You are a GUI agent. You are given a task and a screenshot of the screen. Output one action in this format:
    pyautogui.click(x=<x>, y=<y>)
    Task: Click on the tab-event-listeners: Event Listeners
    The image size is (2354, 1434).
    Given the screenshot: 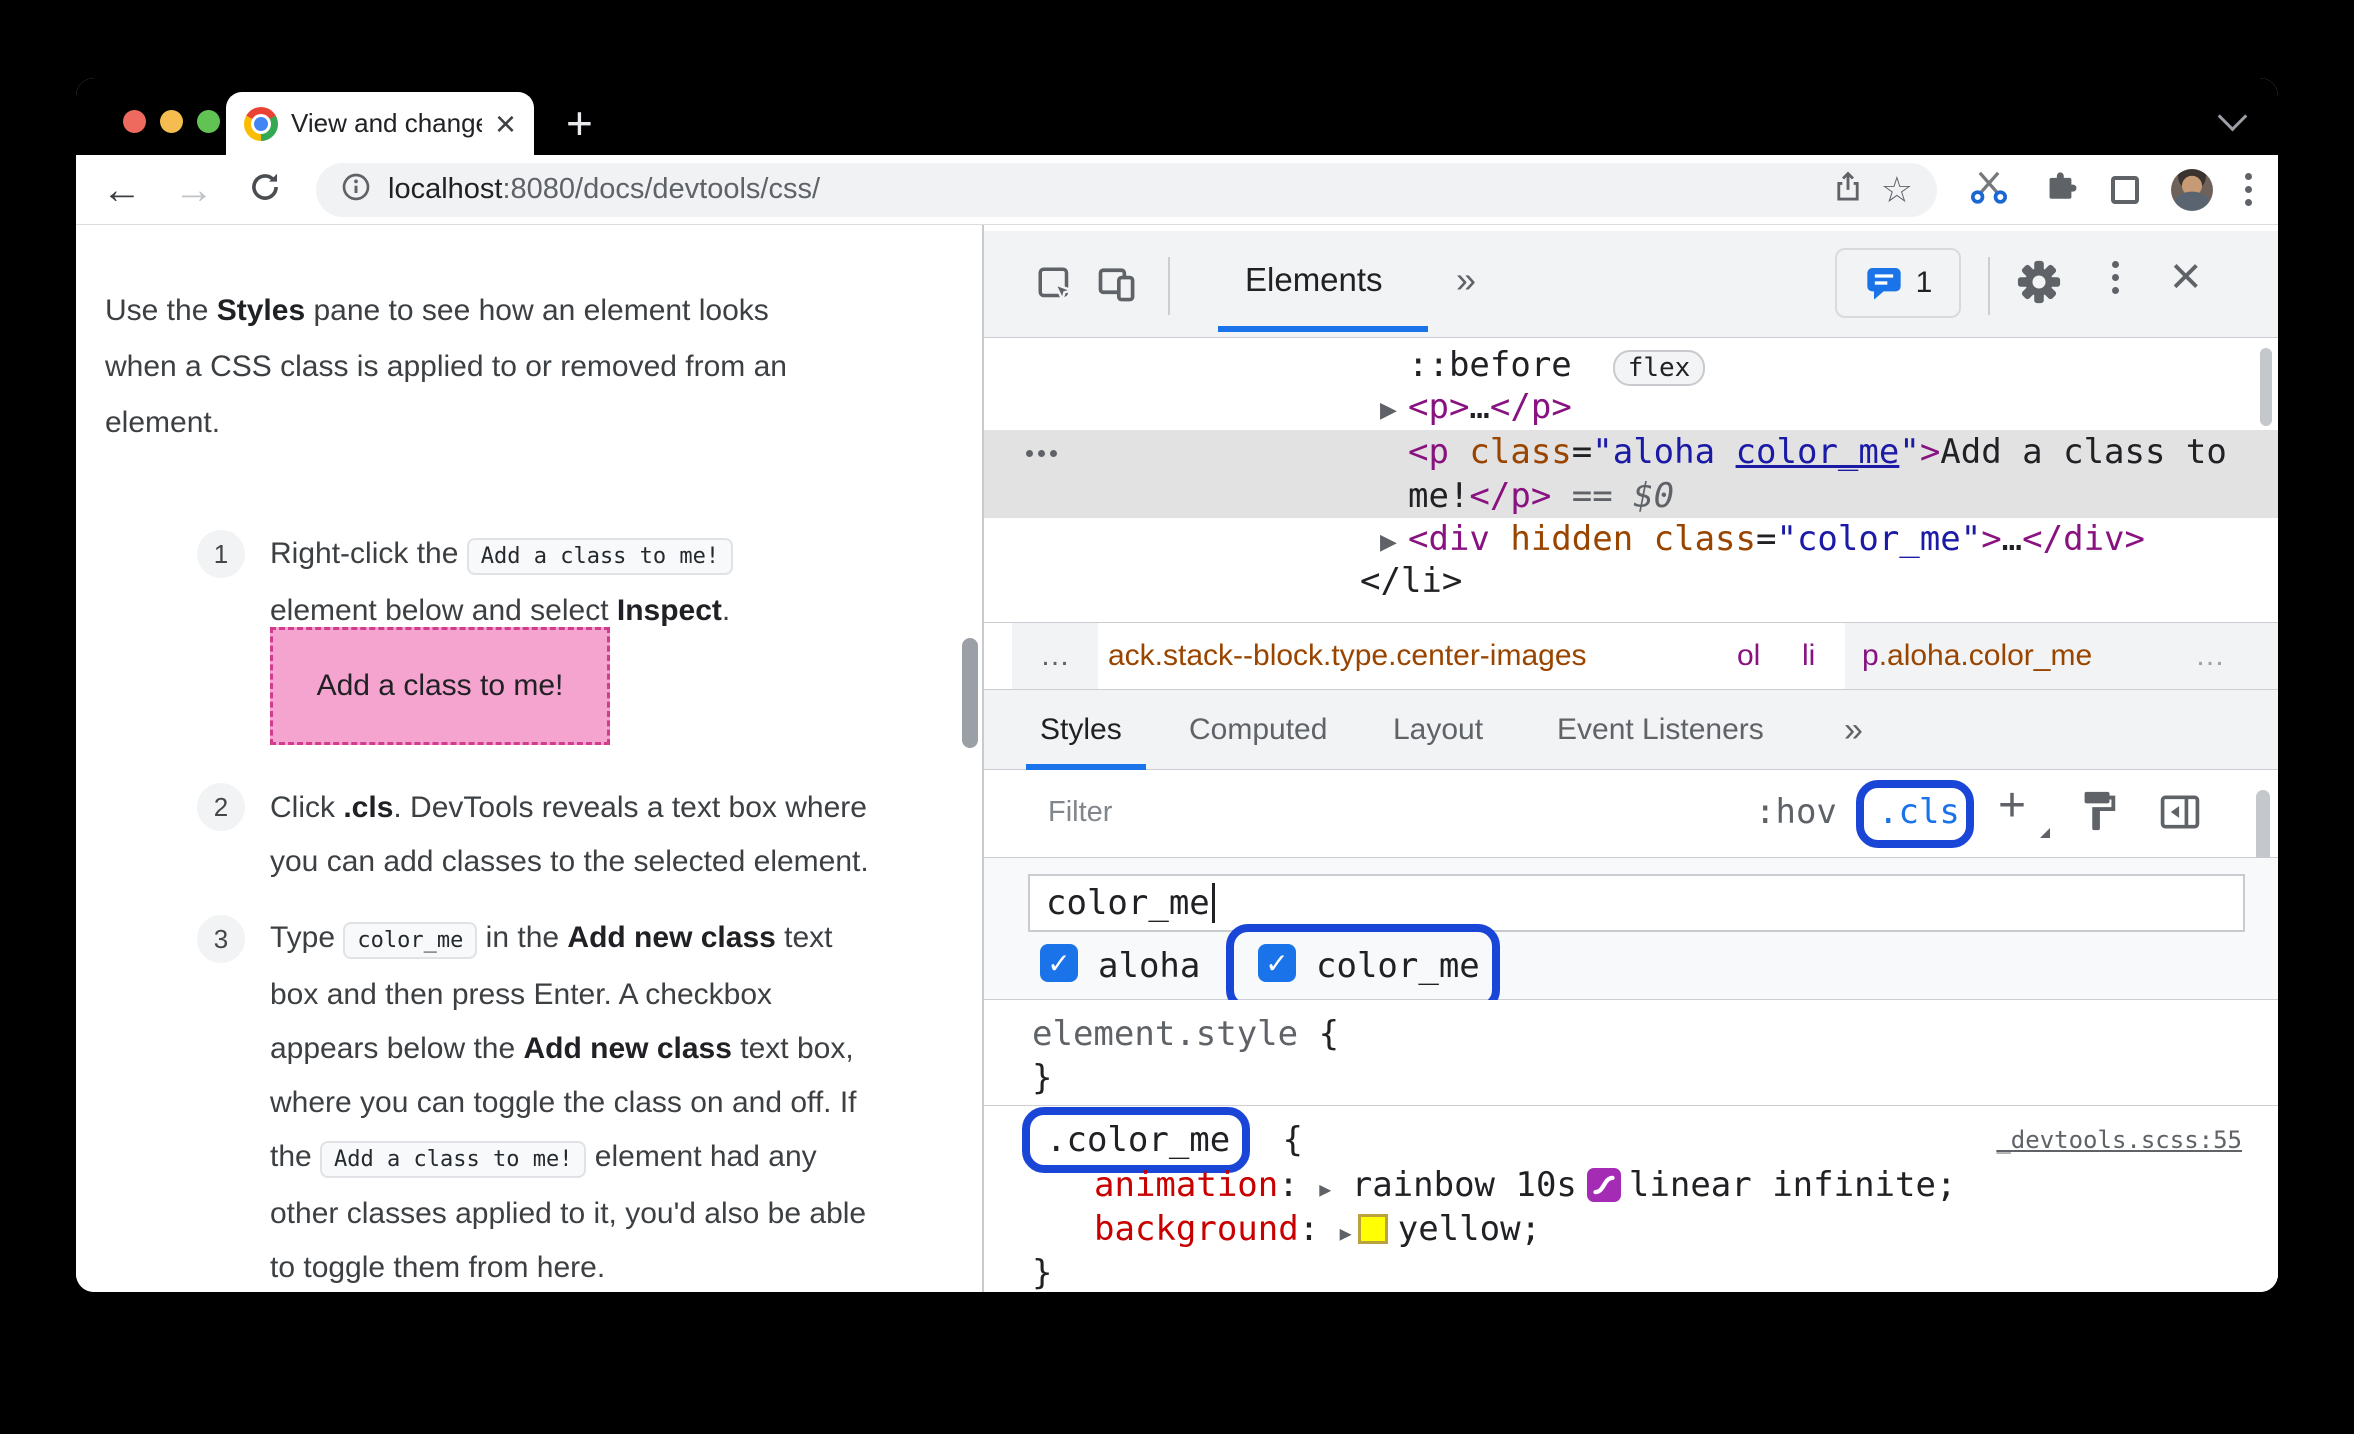 What is the action you would take?
    pyautogui.click(x=1660, y=730)
    